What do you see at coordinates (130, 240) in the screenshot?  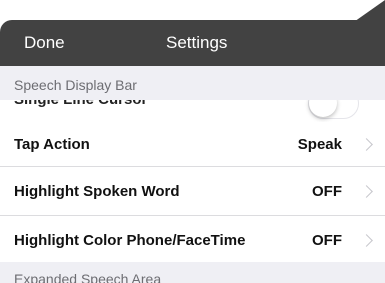 I see `row-label: Highlight Color Phone/FaceTime` at bounding box center [130, 240].